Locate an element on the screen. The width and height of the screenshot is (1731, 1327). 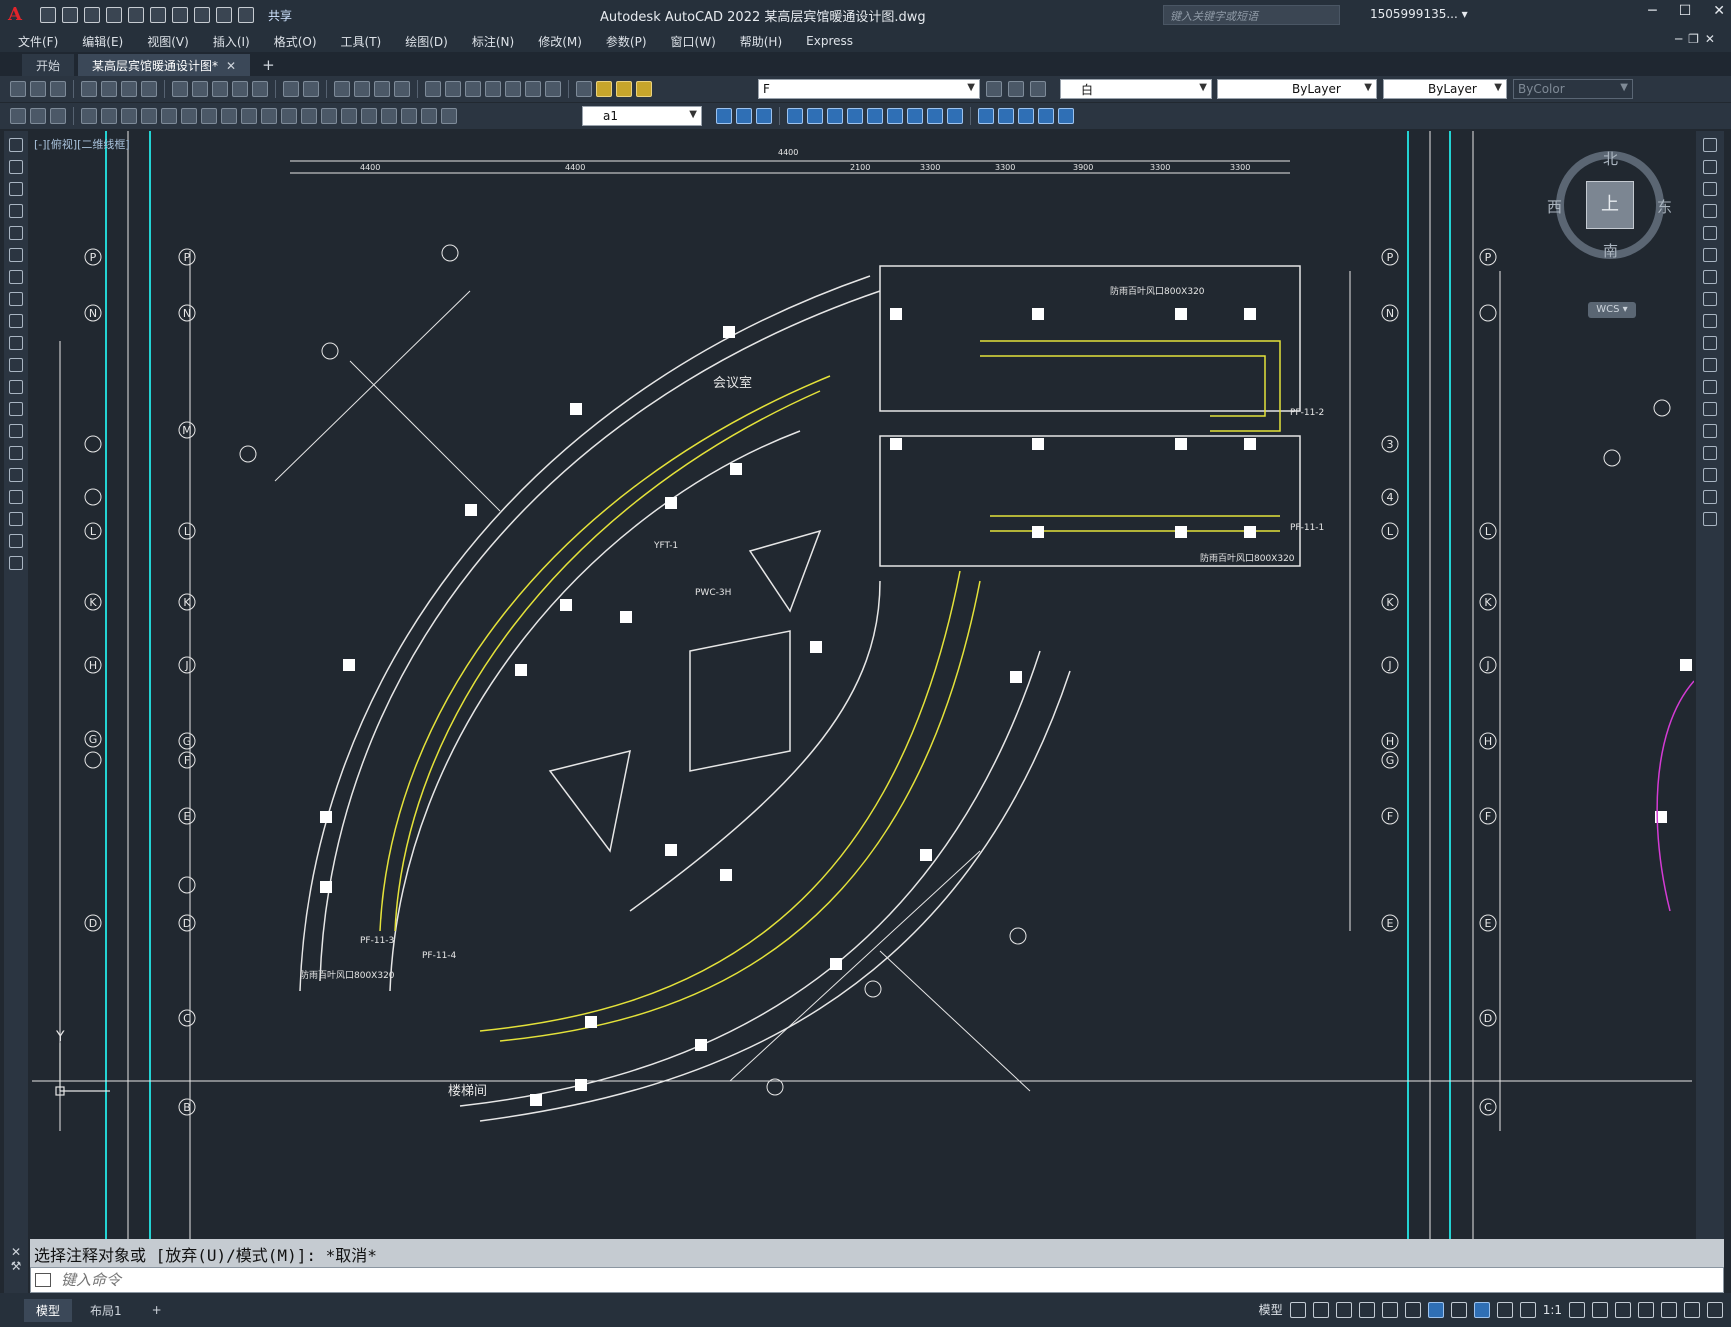
spline-icon is located at coordinates (16, 321).